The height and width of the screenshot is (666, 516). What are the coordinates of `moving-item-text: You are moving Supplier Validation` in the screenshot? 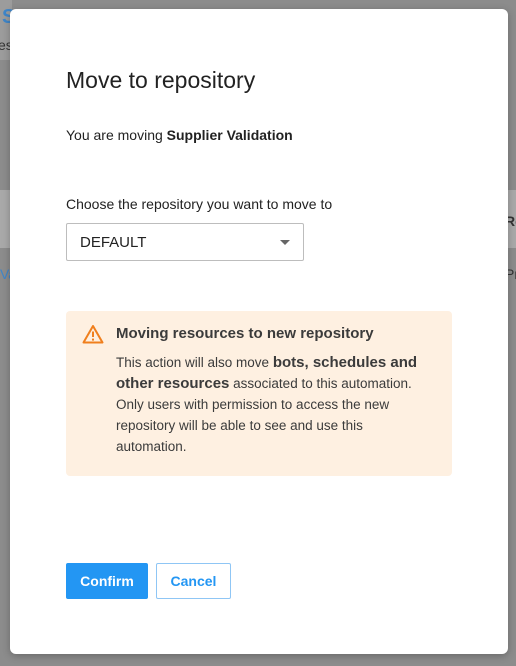 It's located at (179, 135).